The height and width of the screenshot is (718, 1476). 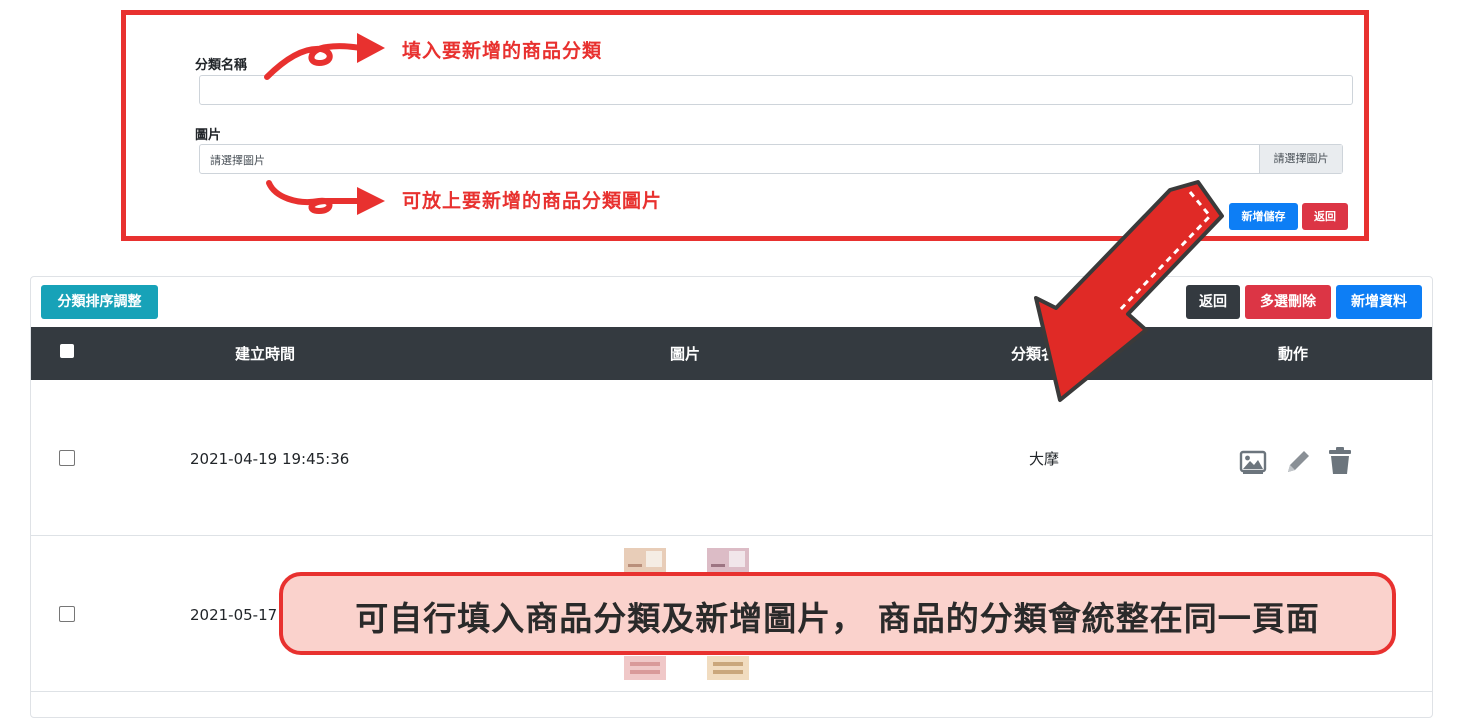 What do you see at coordinates (265, 354) in the screenshot?
I see `column-created: 建立時間` at bounding box center [265, 354].